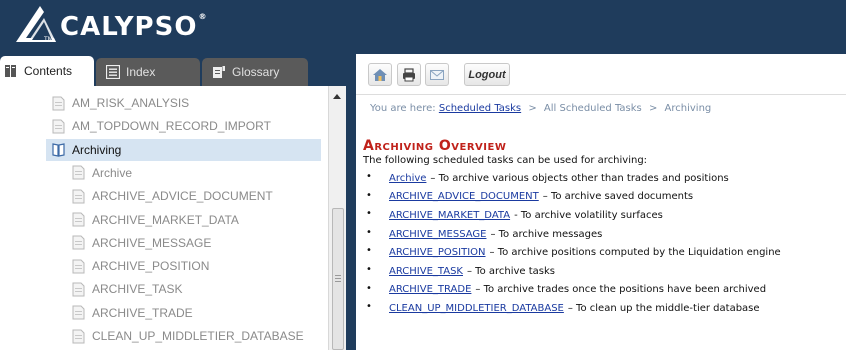  What do you see at coordinates (160, 173) in the screenshot?
I see `toc-page-item: Archive` at bounding box center [160, 173].